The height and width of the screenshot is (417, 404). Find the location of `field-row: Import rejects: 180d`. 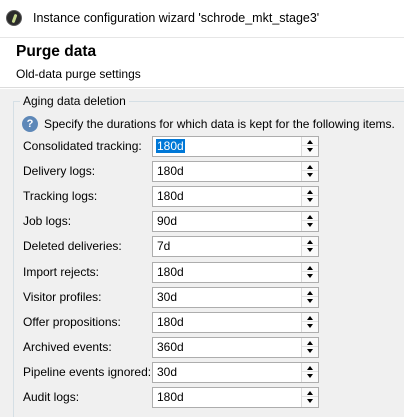

field-row: Import rejects: 180d is located at coordinates (202, 272).